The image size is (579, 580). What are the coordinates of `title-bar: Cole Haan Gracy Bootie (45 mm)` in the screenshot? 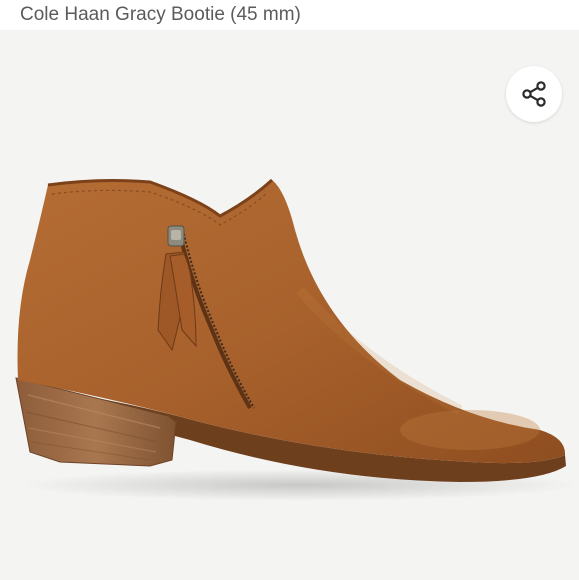 It's located at (289, 15).